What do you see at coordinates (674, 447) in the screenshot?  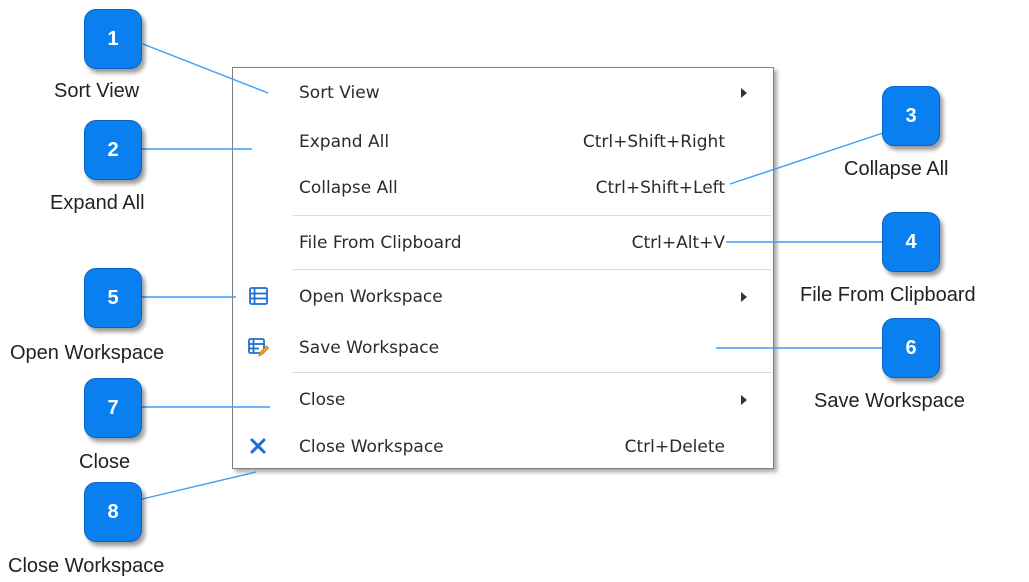 I see `menu-item-shortcut: Ctrl+Delete` at bounding box center [674, 447].